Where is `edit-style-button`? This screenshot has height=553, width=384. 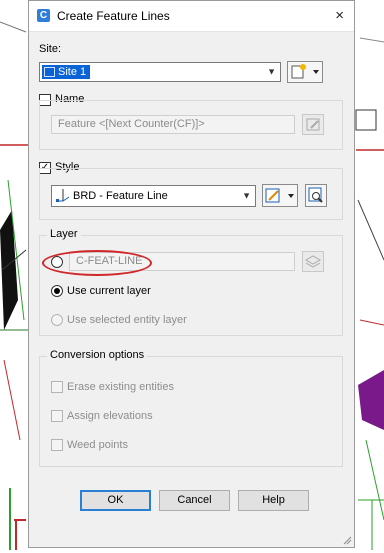 edit-style-button is located at coordinates (280, 195).